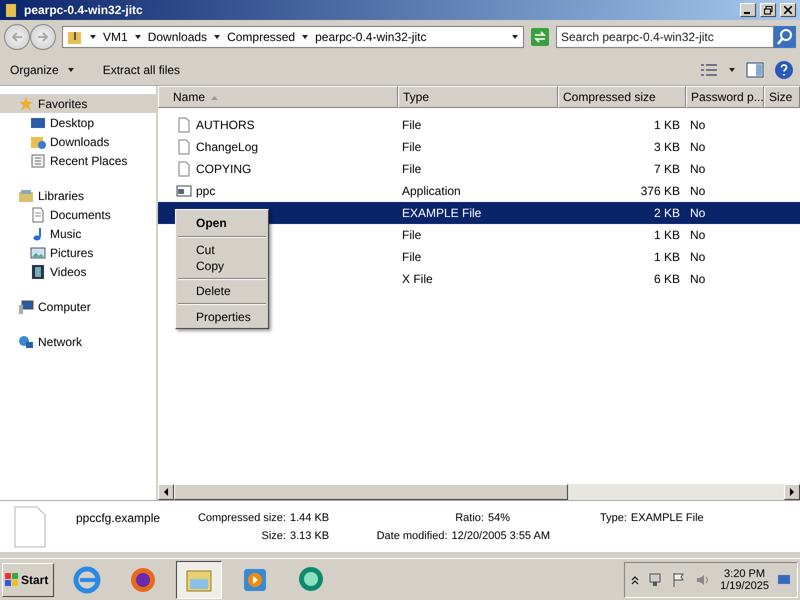 Image resolution: width=800 pixels, height=600 pixels. What do you see at coordinates (792, 492) in the screenshot?
I see `scroll-right-button` at bounding box center [792, 492].